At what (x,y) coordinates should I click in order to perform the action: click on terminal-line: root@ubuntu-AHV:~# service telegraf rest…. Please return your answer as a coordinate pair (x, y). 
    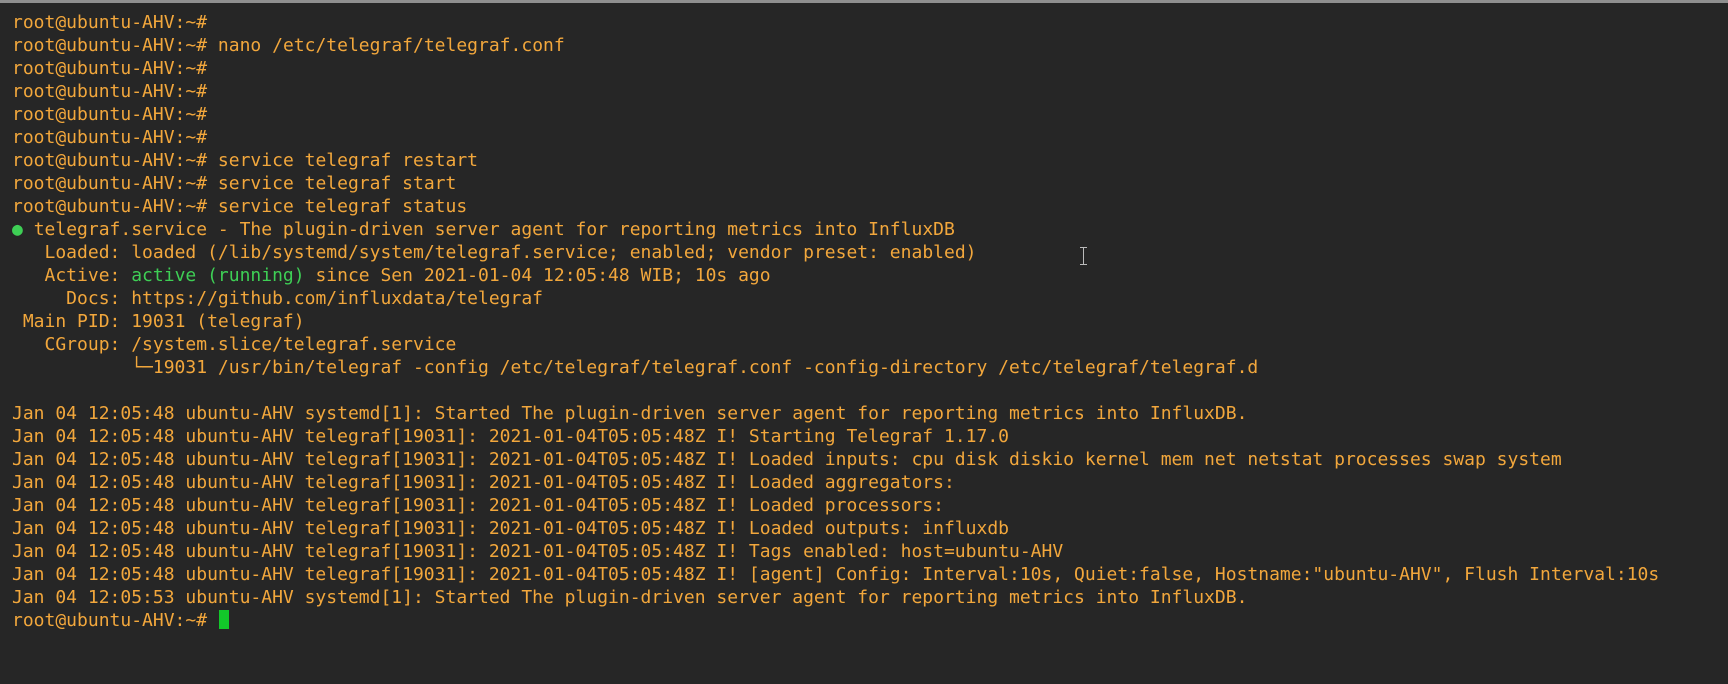
    Looking at the image, I should click on (870, 160).